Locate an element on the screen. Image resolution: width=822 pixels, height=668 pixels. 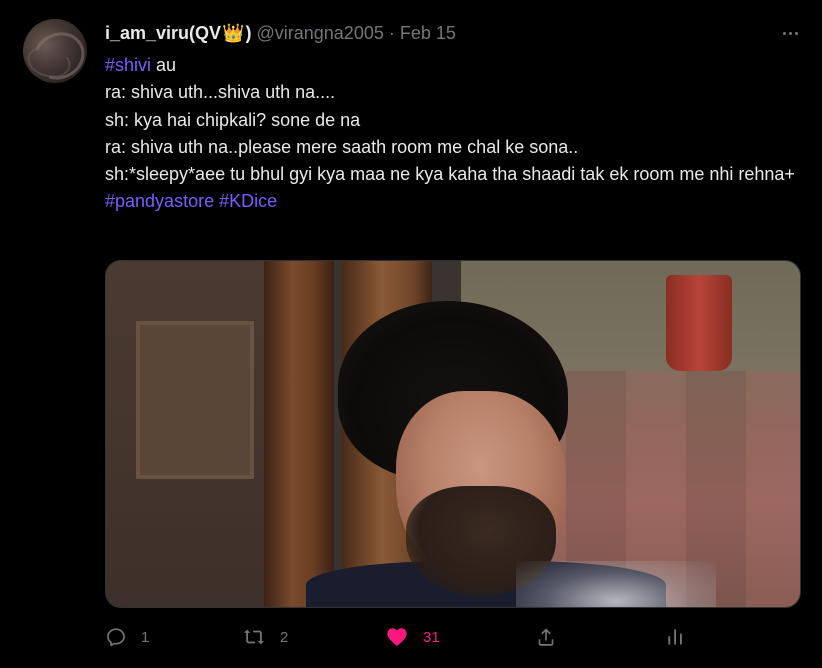
tweet-header: i_am_viru(QV👑) @virangna2005 · Feb 15 is located at coordinates (280, 33).